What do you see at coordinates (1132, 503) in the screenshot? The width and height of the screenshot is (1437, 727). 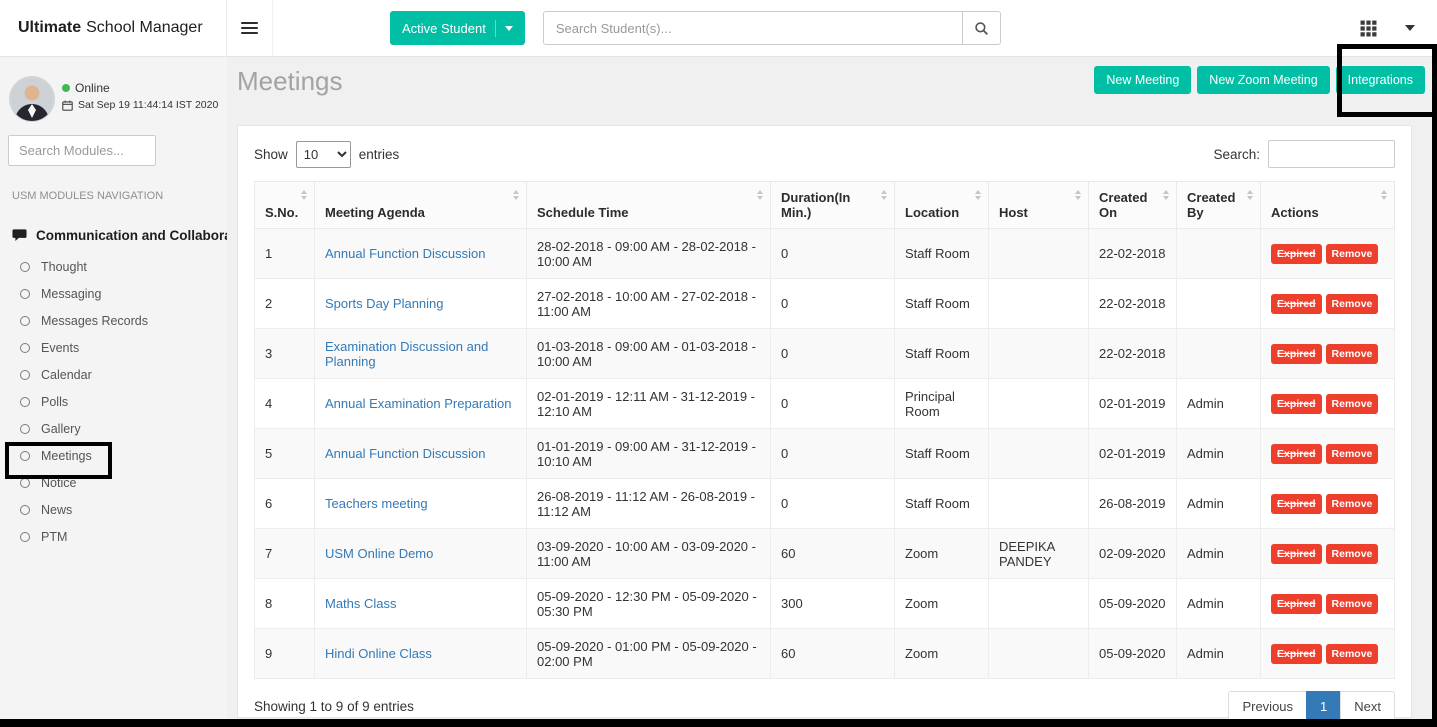 I see `cell-created-on: 26-08-2019` at bounding box center [1132, 503].